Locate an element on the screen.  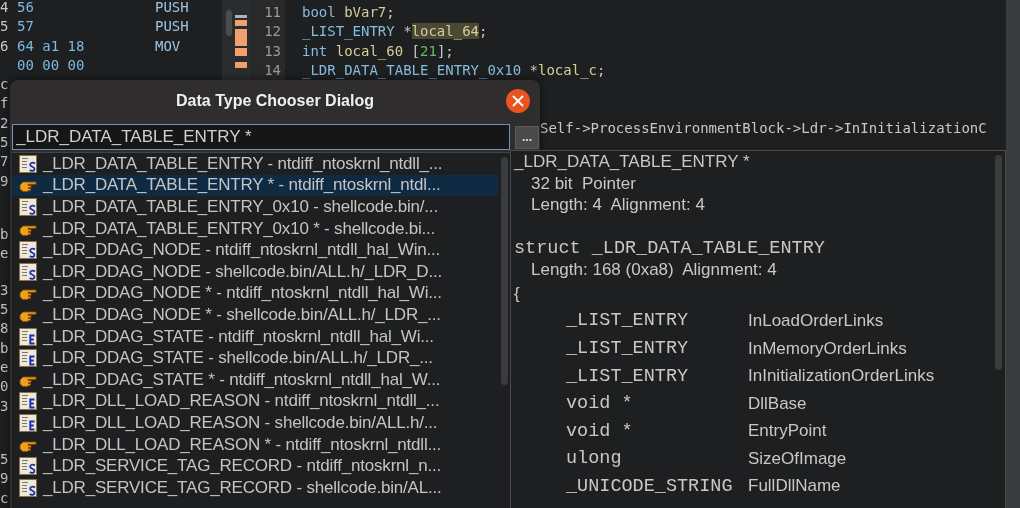
bytes-text: 57 is located at coordinates (25, 26).